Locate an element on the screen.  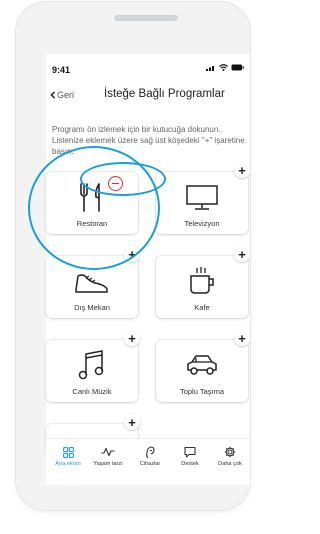
program-card-dis-mekan: Dış Mekan + is located at coordinates (93, 282).